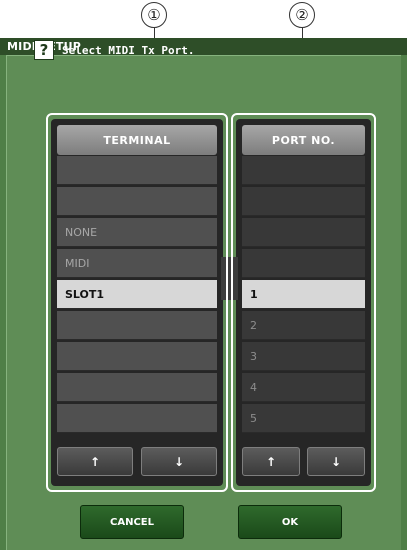 The height and width of the screenshot is (550, 407). What do you see at coordinates (290, 522) in the screenshot?
I see `ok-button: OK` at bounding box center [290, 522].